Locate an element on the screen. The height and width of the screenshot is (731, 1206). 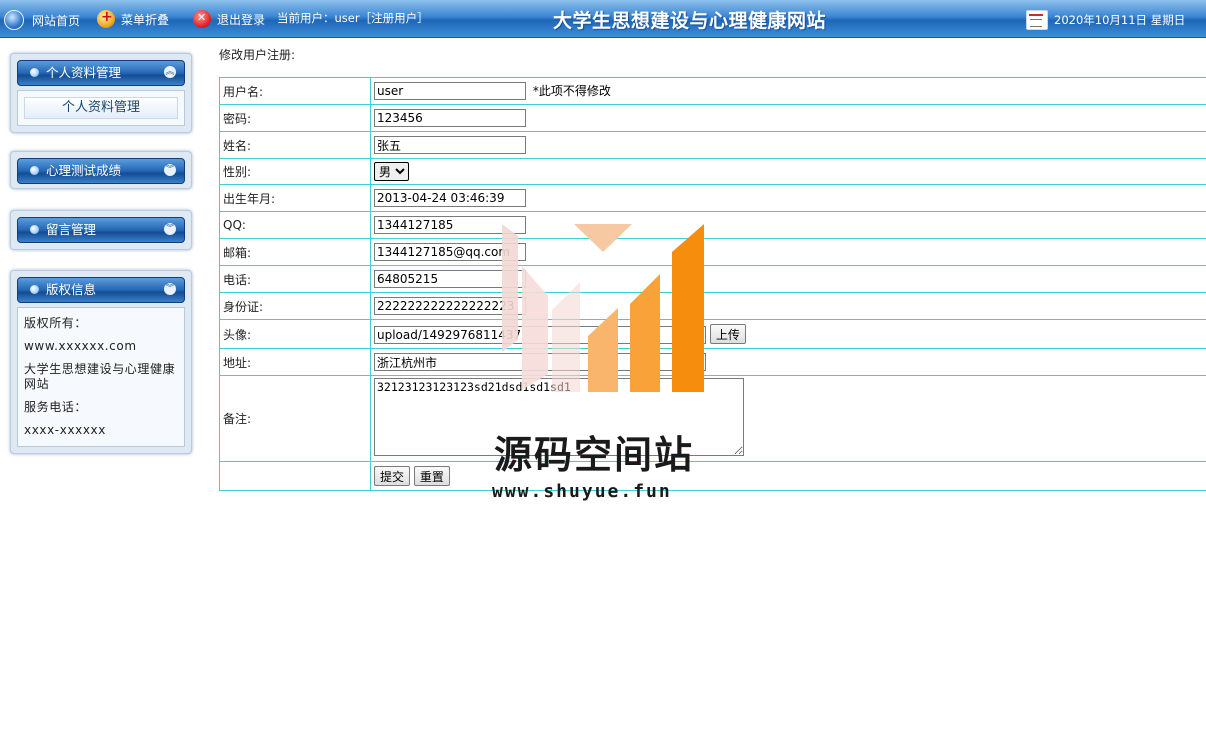
current-user-text: 当前用户：user［注册用户］ is located at coordinates (353, 18).